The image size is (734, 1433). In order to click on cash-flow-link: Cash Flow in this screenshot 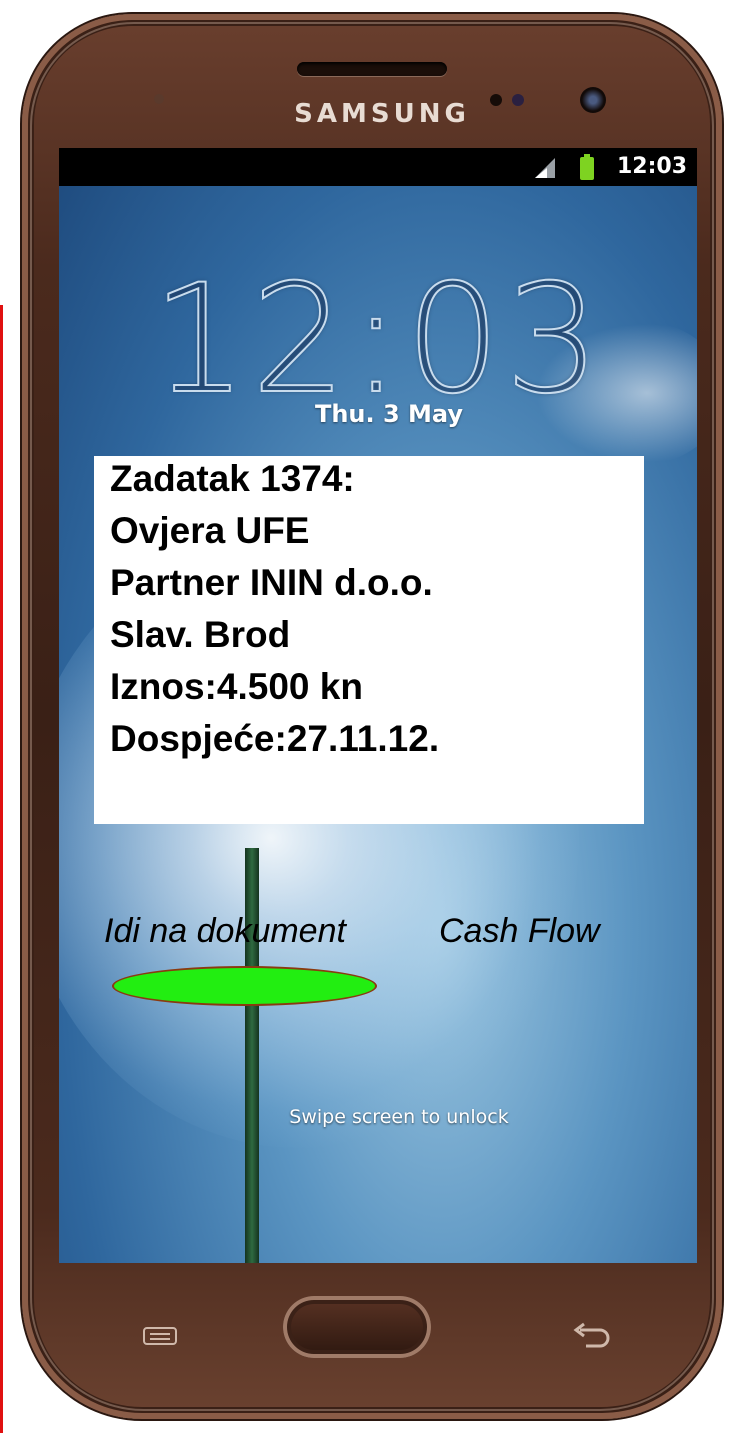, I will do `click(519, 931)`.